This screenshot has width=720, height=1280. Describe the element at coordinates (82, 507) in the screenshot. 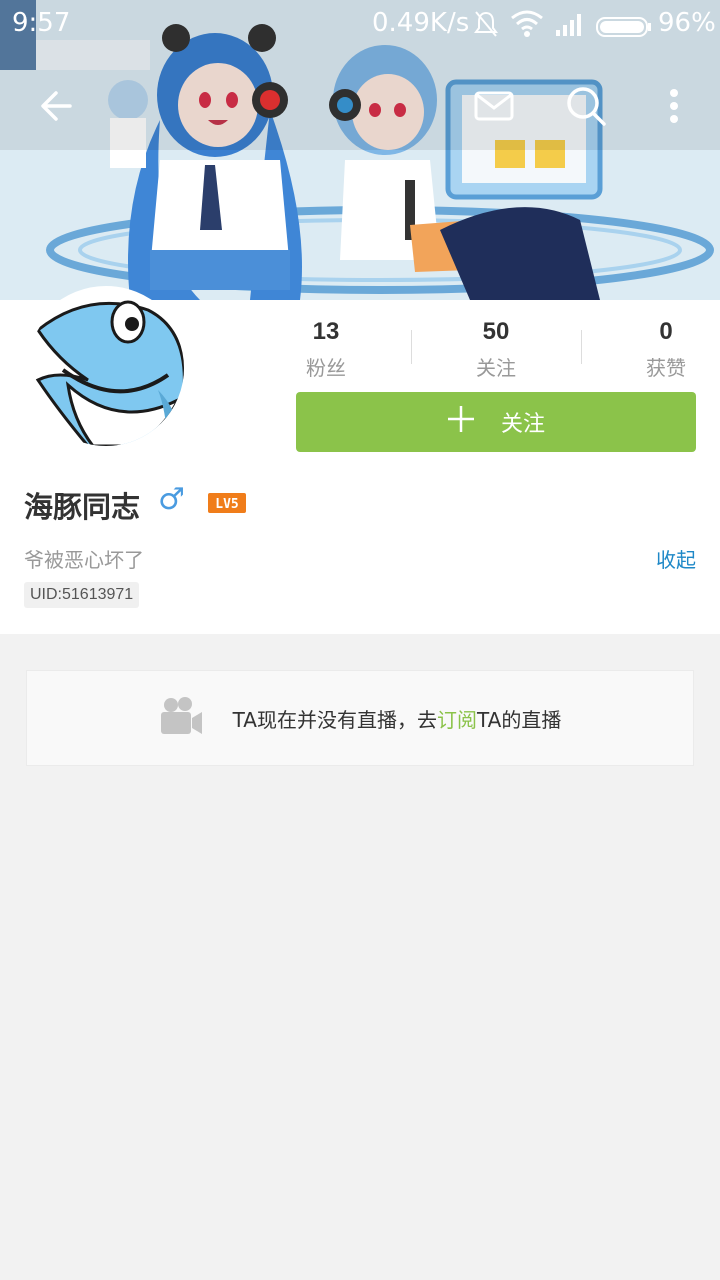

I see `username: 海豚同志` at that location.